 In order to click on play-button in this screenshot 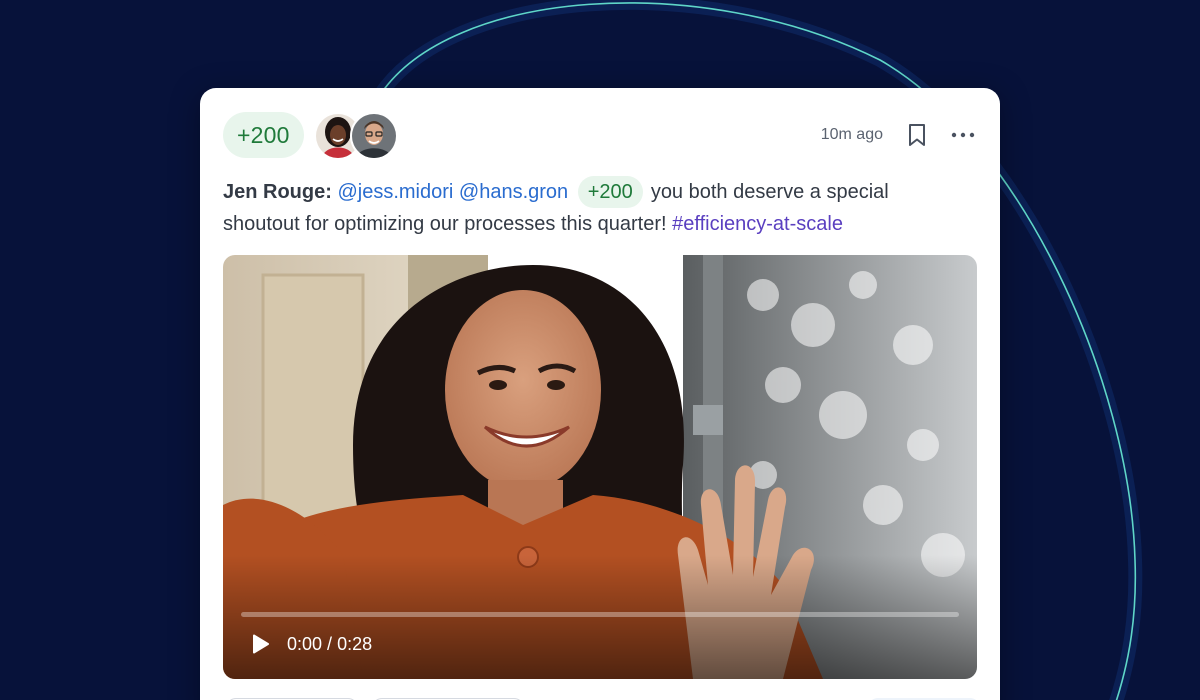, I will do `click(261, 644)`.